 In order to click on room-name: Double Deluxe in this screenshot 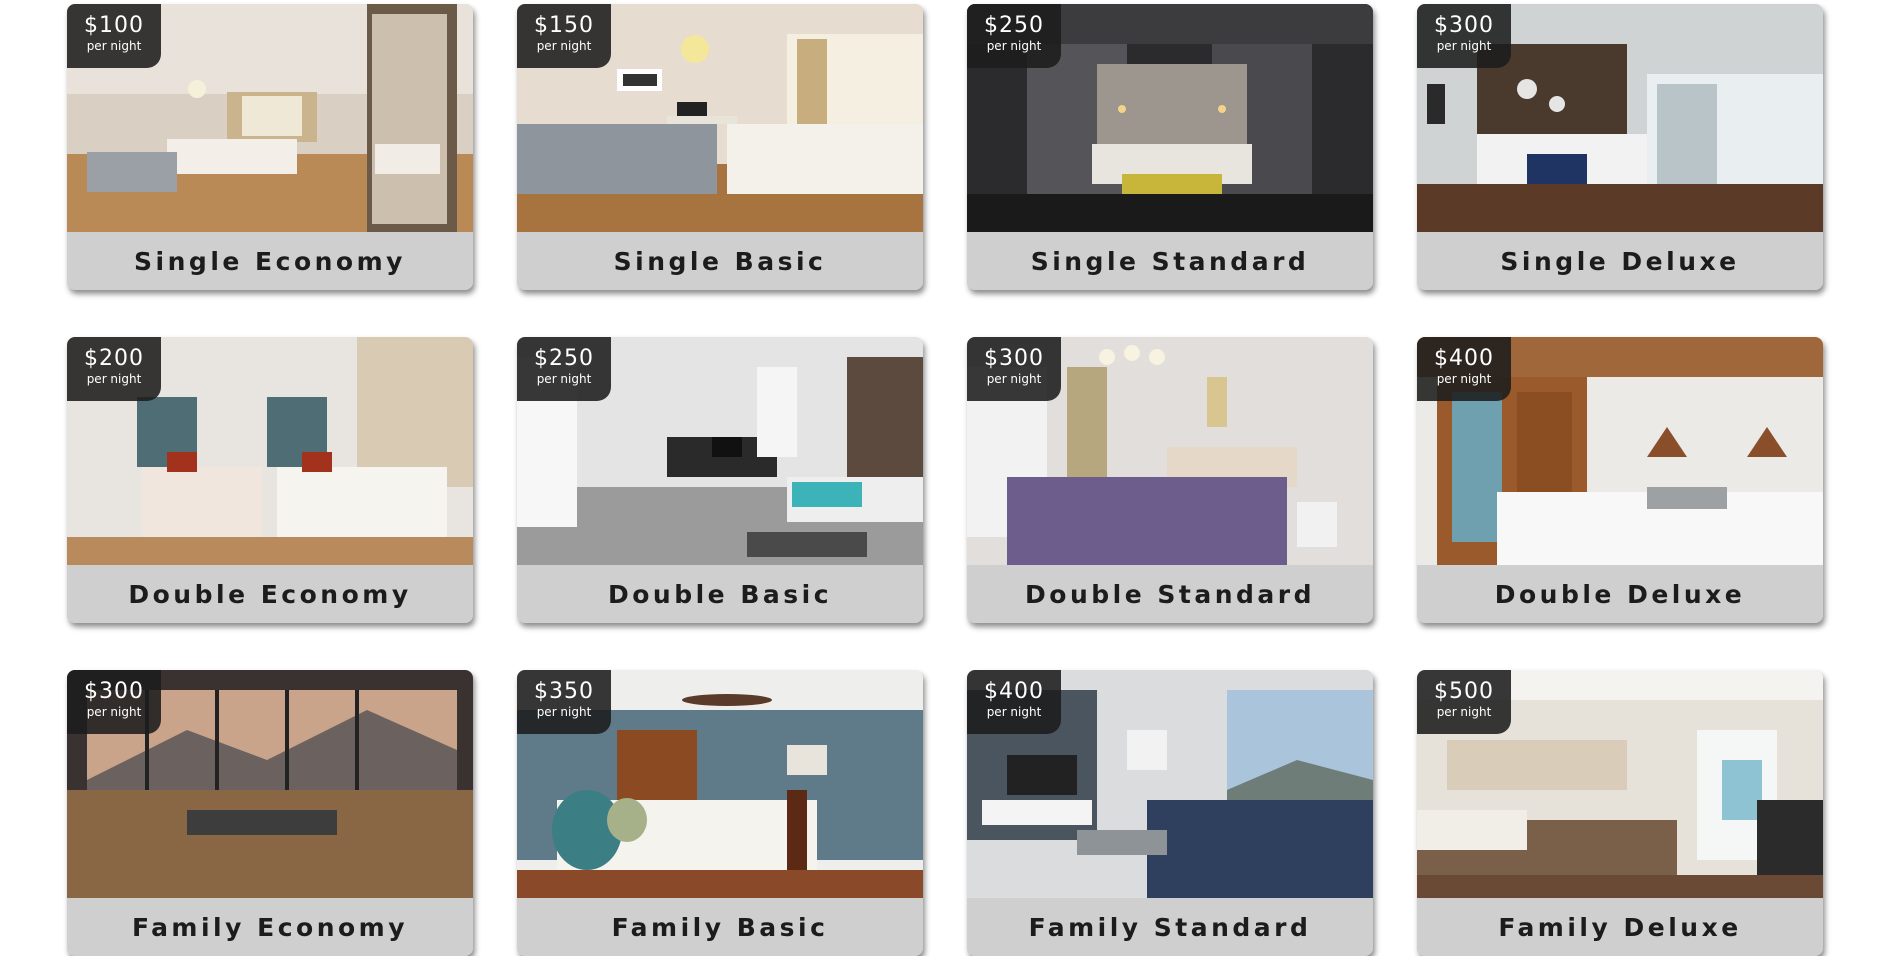, I will do `click(1620, 594)`.